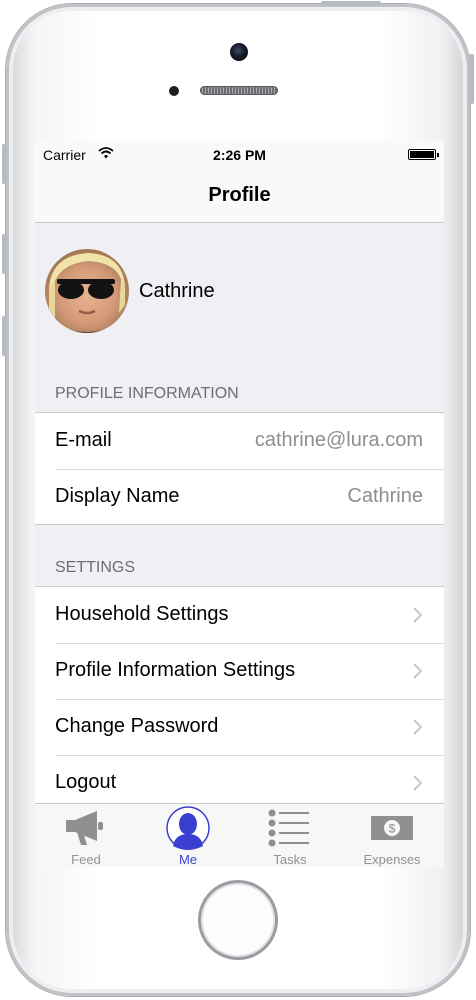  What do you see at coordinates (423, 154) in the screenshot?
I see `battery-icon` at bounding box center [423, 154].